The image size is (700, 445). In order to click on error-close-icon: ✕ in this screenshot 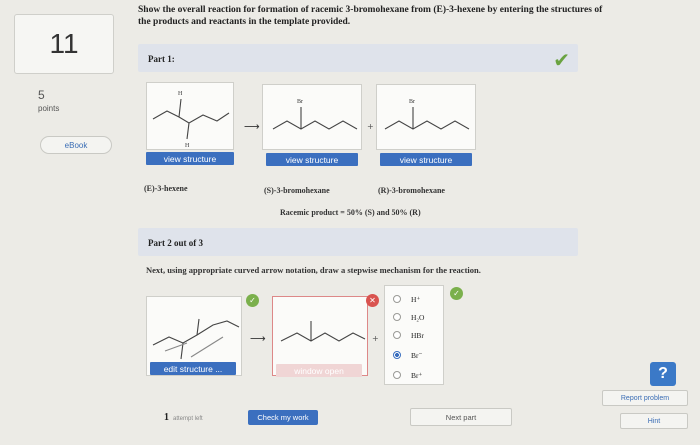, I will do `click(372, 300)`.